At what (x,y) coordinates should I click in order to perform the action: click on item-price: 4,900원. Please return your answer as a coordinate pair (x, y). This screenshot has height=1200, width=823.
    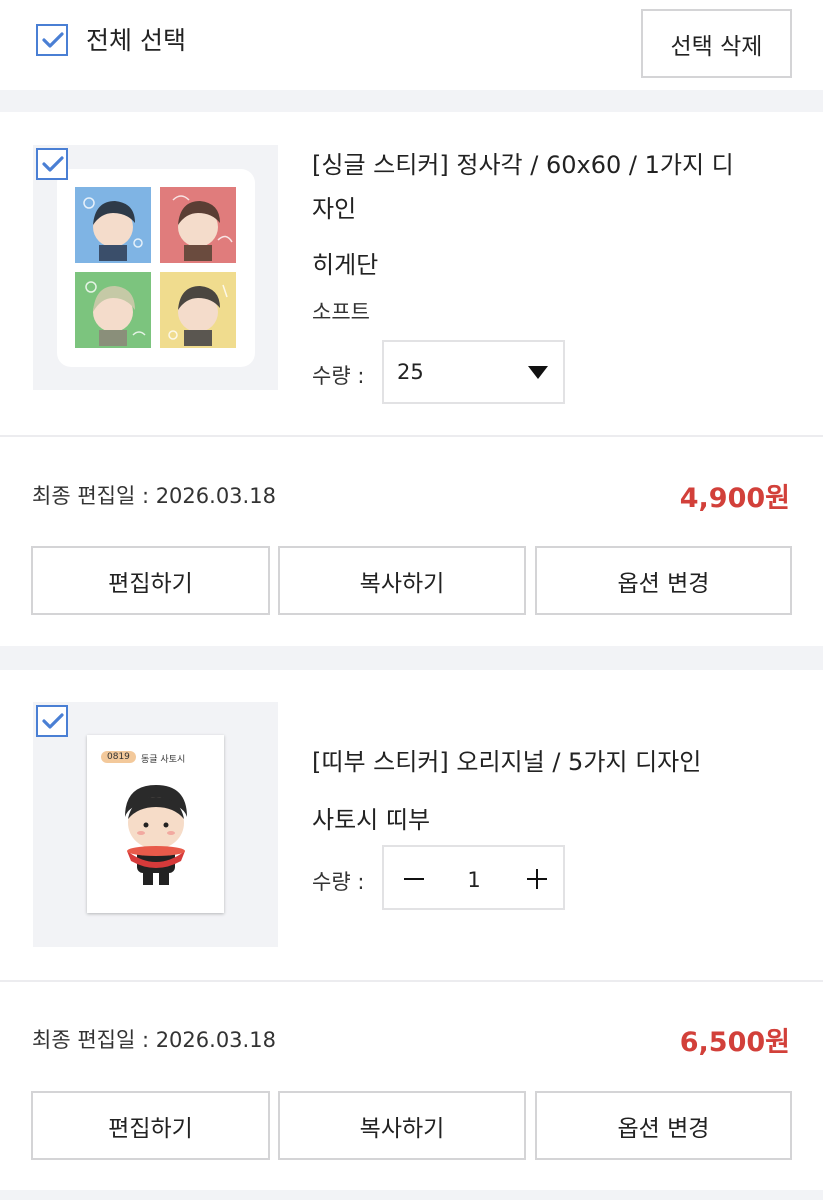
    Looking at the image, I should click on (734, 498).